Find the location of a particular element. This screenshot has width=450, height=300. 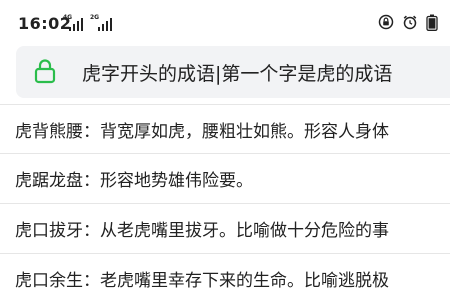

battery-icon is located at coordinates (432, 24).